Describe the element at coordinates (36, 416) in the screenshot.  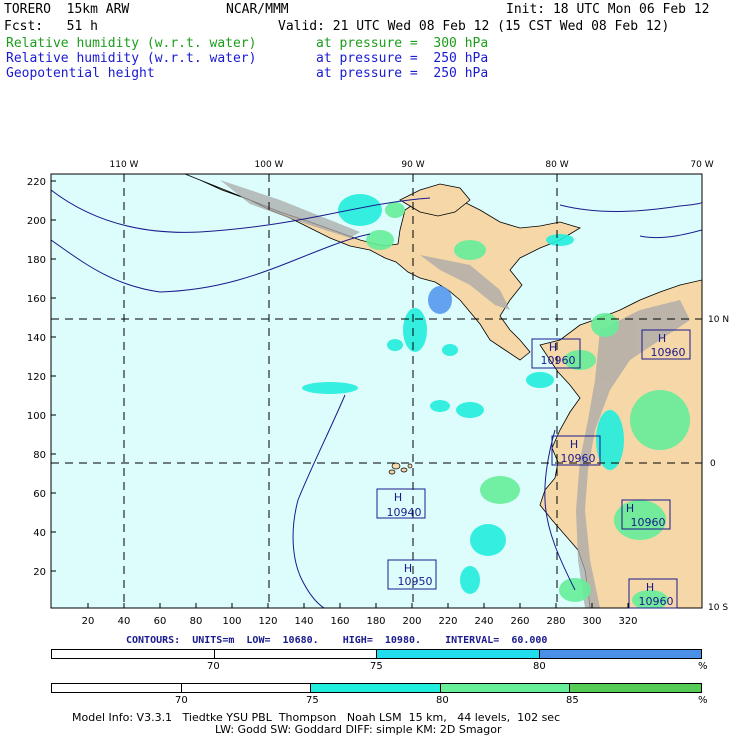
I see `y-tick-label: 100` at that location.